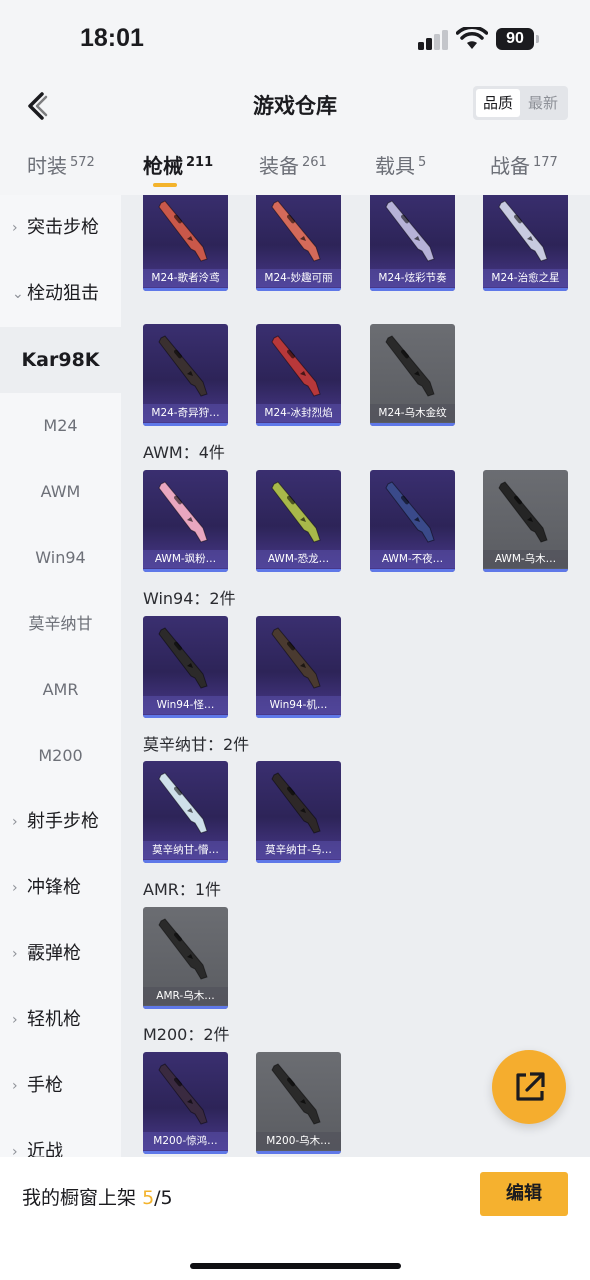  I want to click on skin-card: M24-炫彩节奏, so click(412, 243).